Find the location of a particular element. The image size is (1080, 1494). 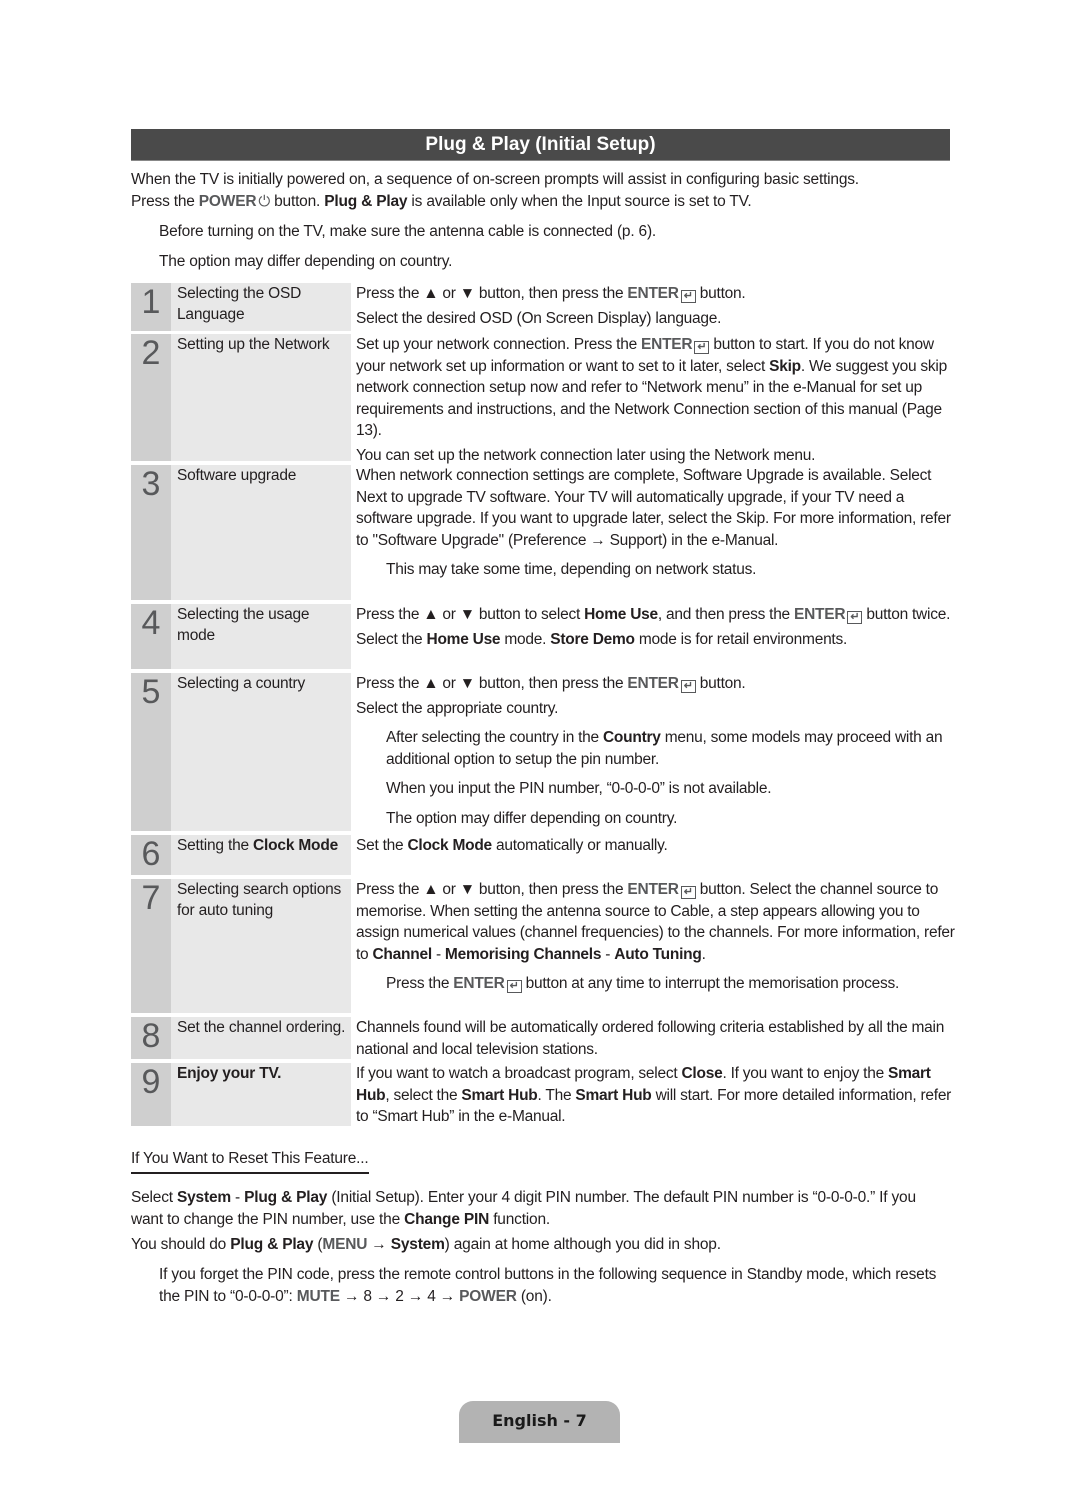

step-number: 4 is located at coordinates (151, 636).